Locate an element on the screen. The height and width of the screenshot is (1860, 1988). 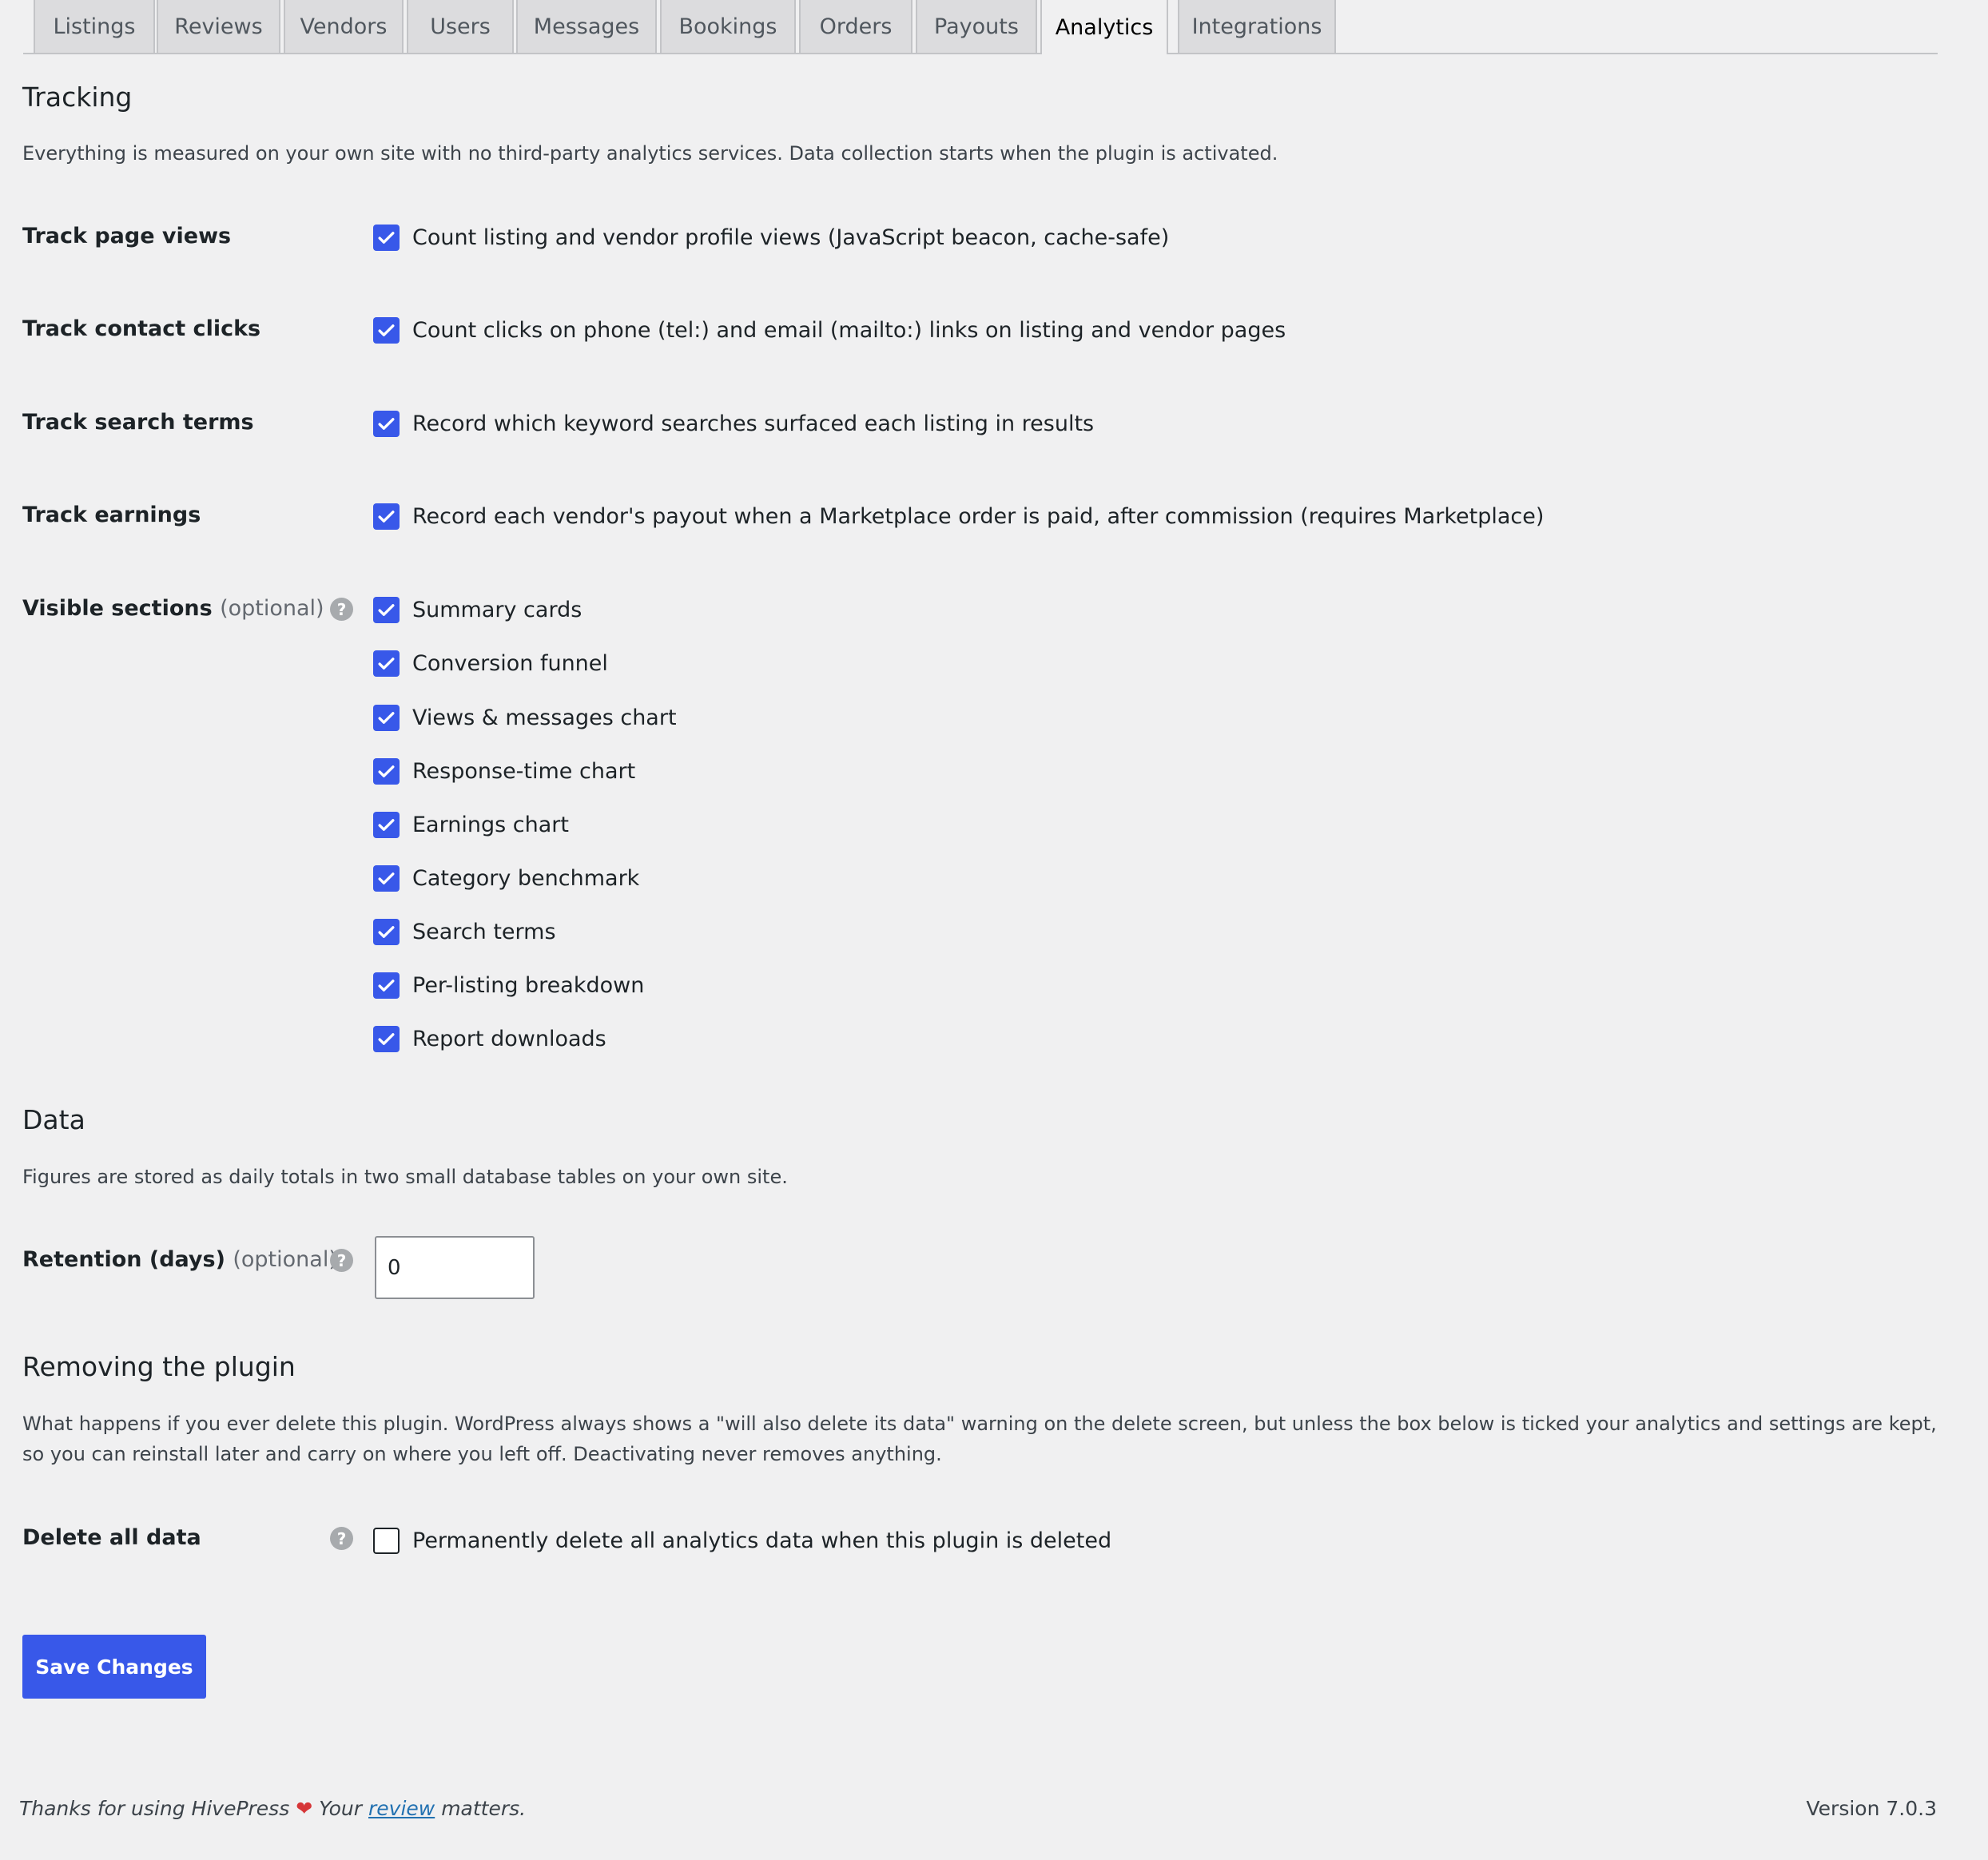
tab-label: Integrations is located at coordinates (1256, 27).